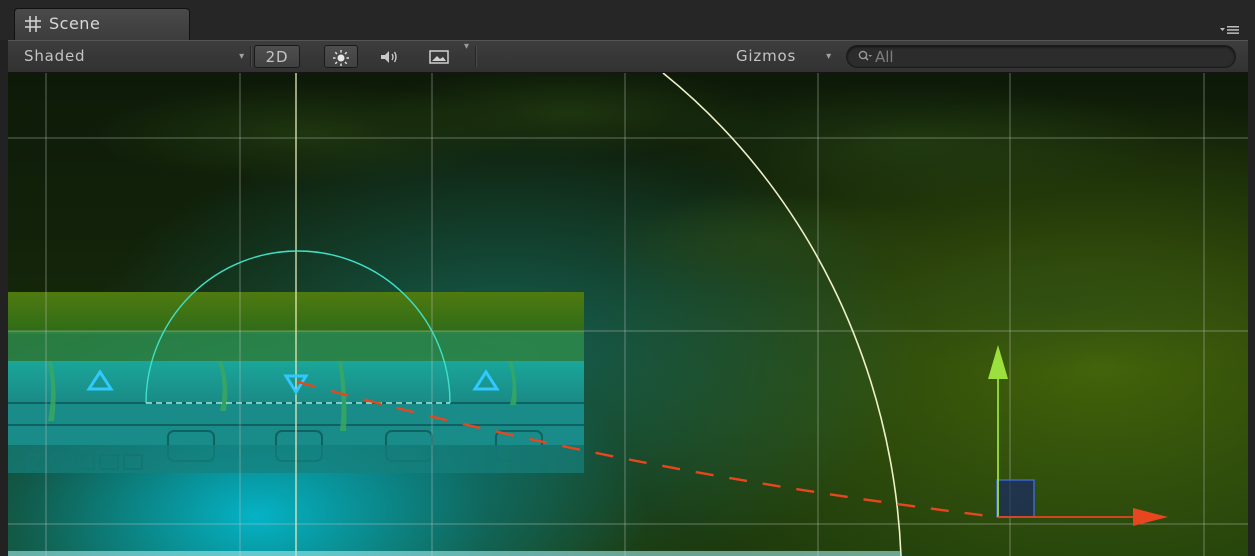 This screenshot has width=1255, height=556. I want to click on gizmos-dropdown: Gizmos ▾, so click(784, 56).